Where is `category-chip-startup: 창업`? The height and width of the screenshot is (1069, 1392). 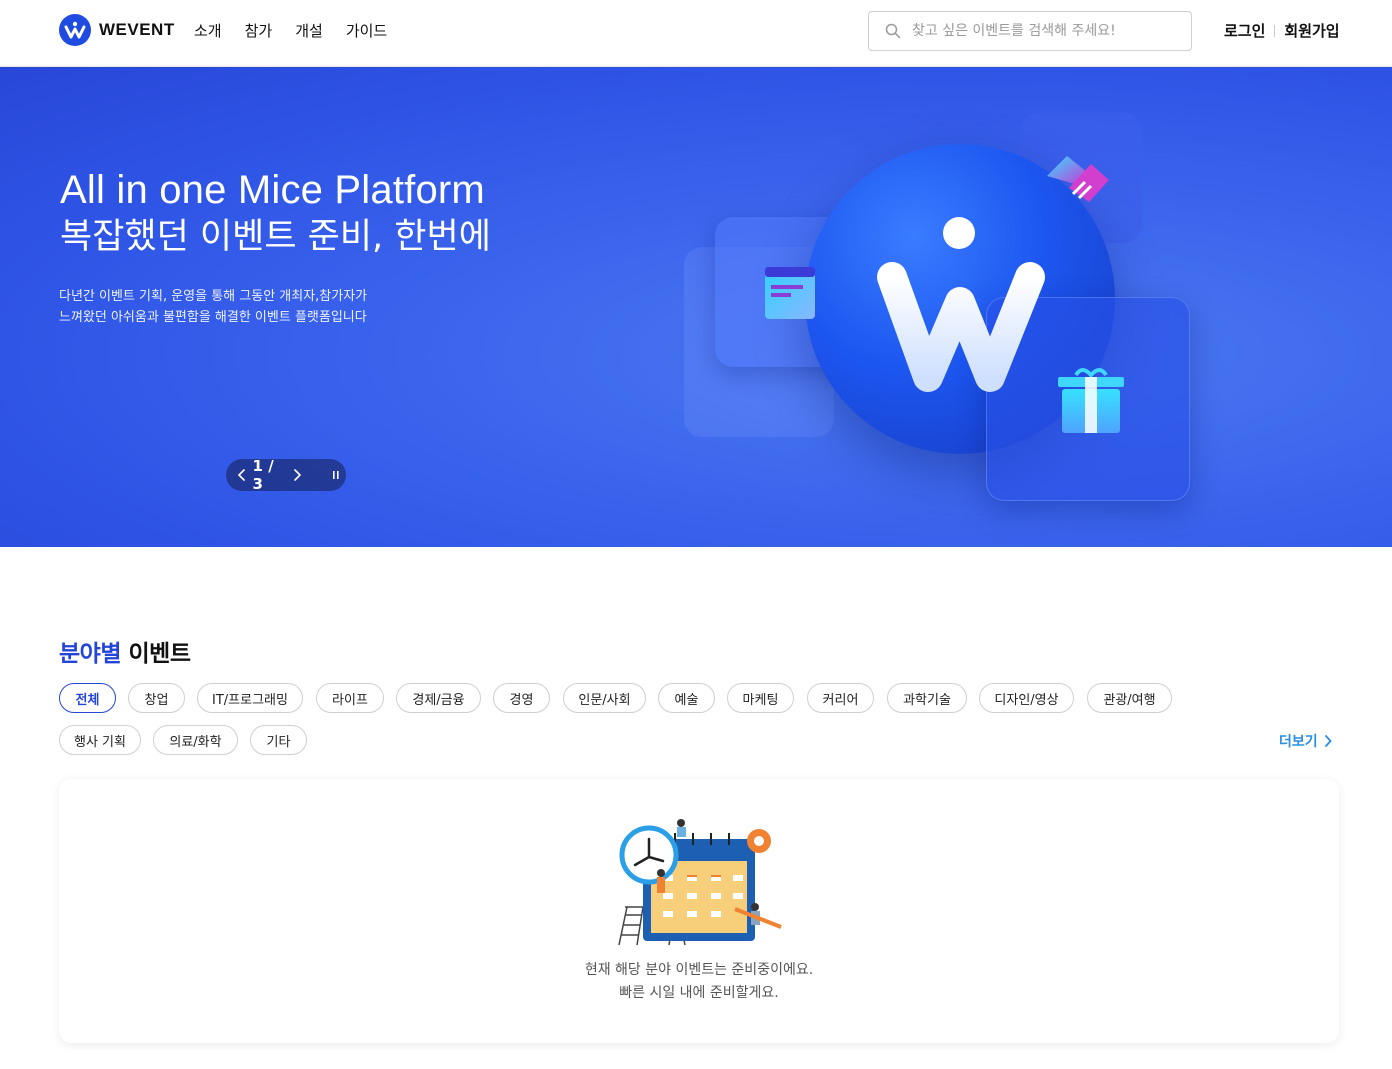 category-chip-startup: 창업 is located at coordinates (156, 698).